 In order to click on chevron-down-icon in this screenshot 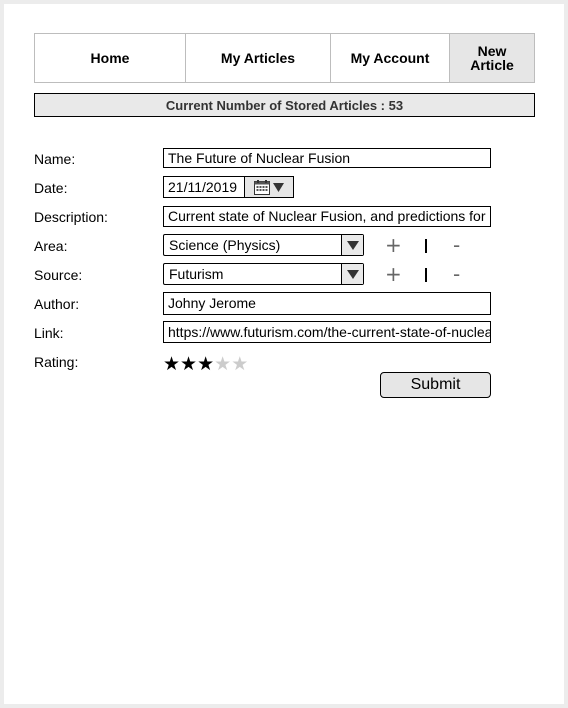, I will do `click(278, 187)`.